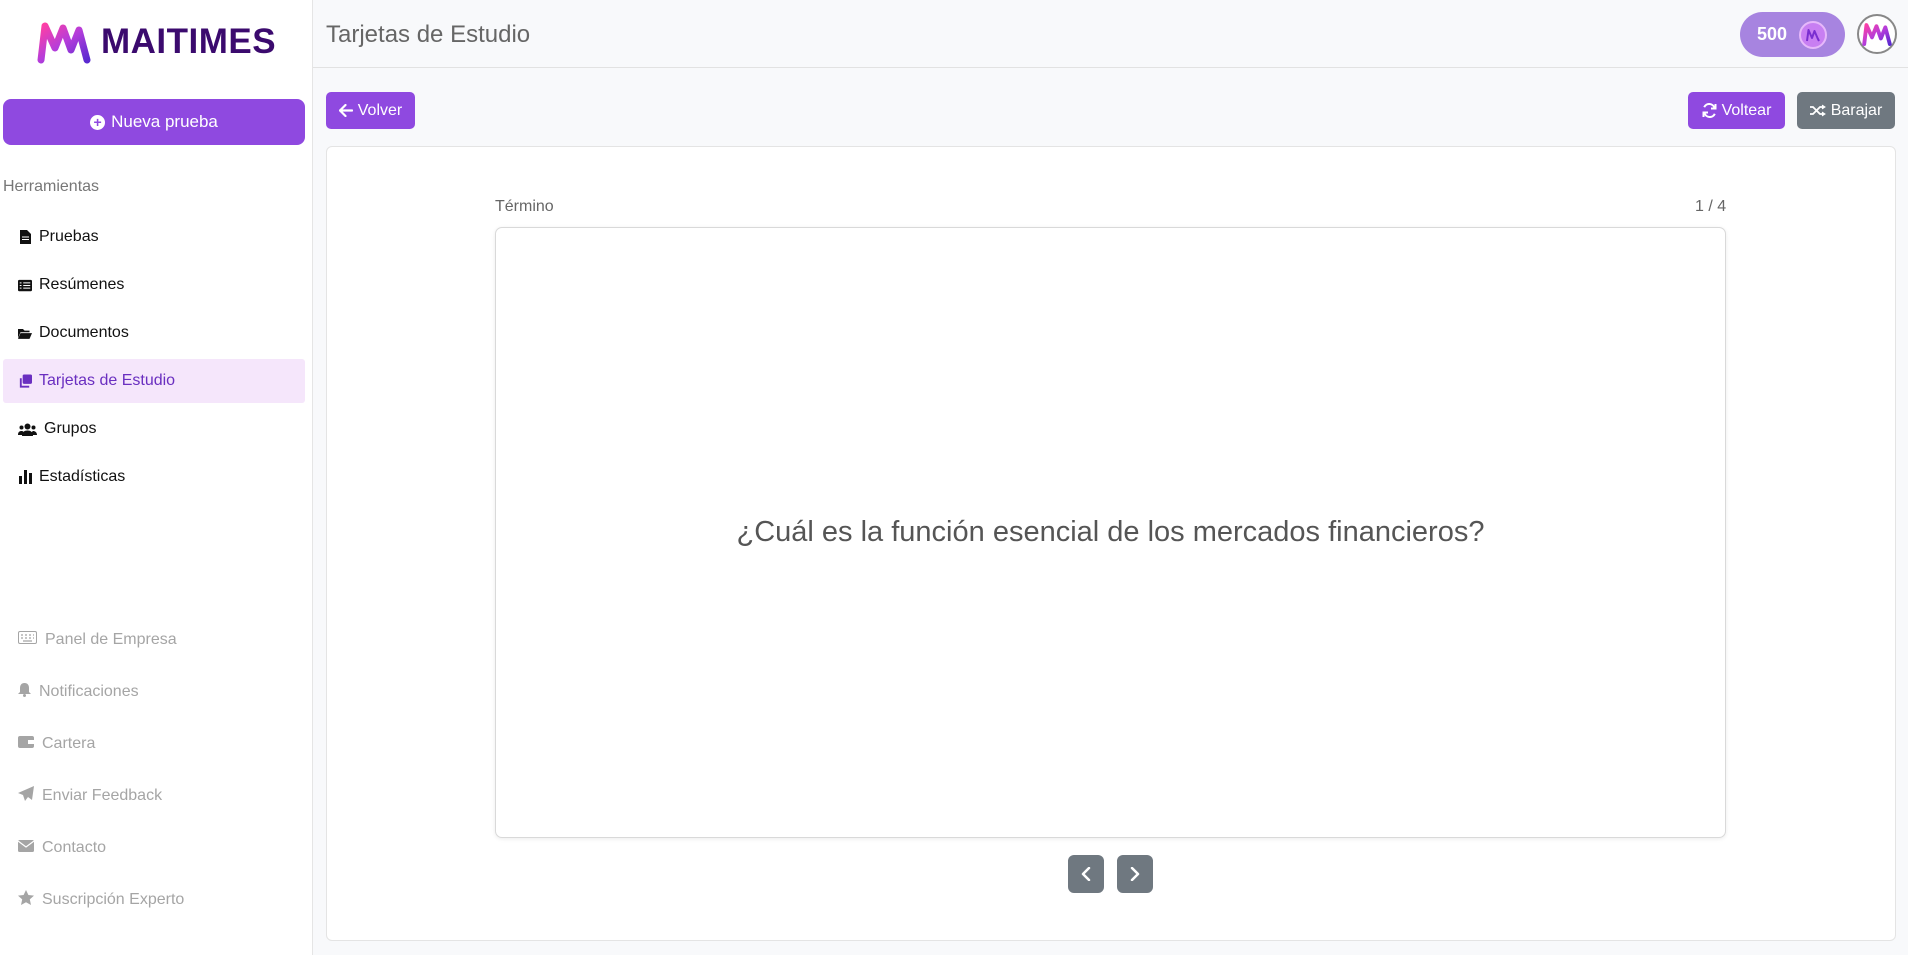  I want to click on arrow-left-icon, so click(345, 110).